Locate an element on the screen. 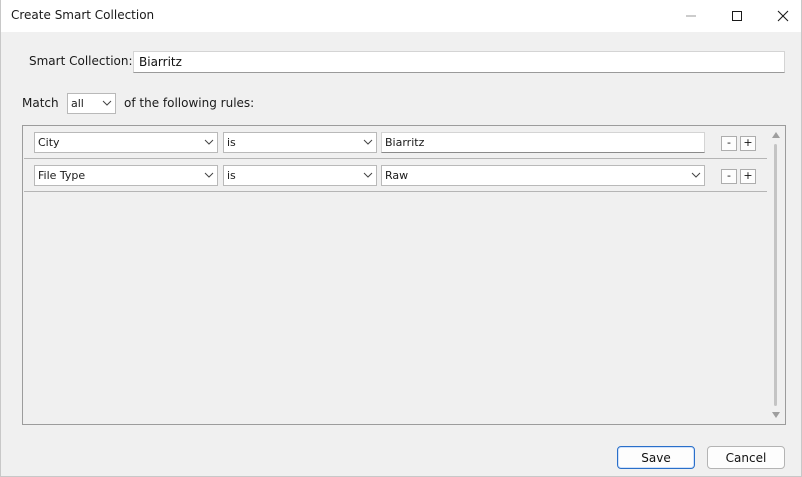 The height and width of the screenshot is (477, 802). rule-value-text: Biarritz is located at coordinates (405, 142).